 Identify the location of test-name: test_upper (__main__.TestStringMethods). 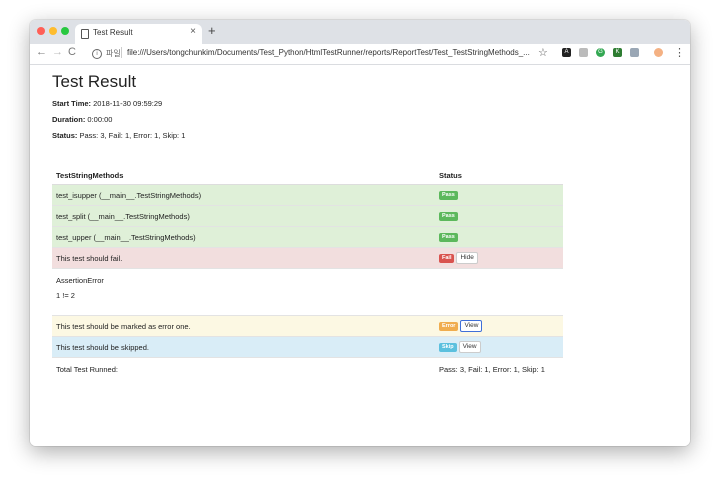
(243, 237).